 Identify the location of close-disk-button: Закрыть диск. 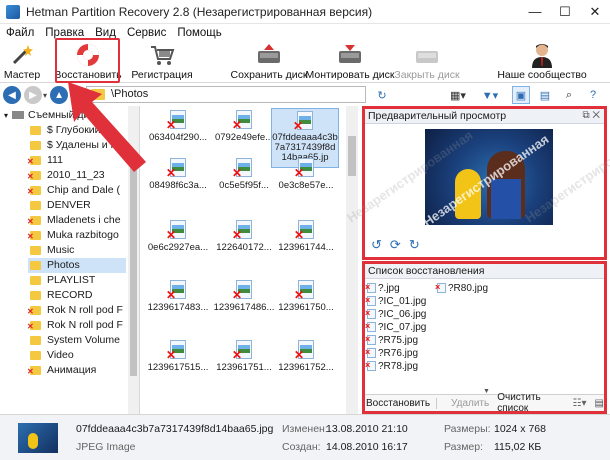
(427, 62).